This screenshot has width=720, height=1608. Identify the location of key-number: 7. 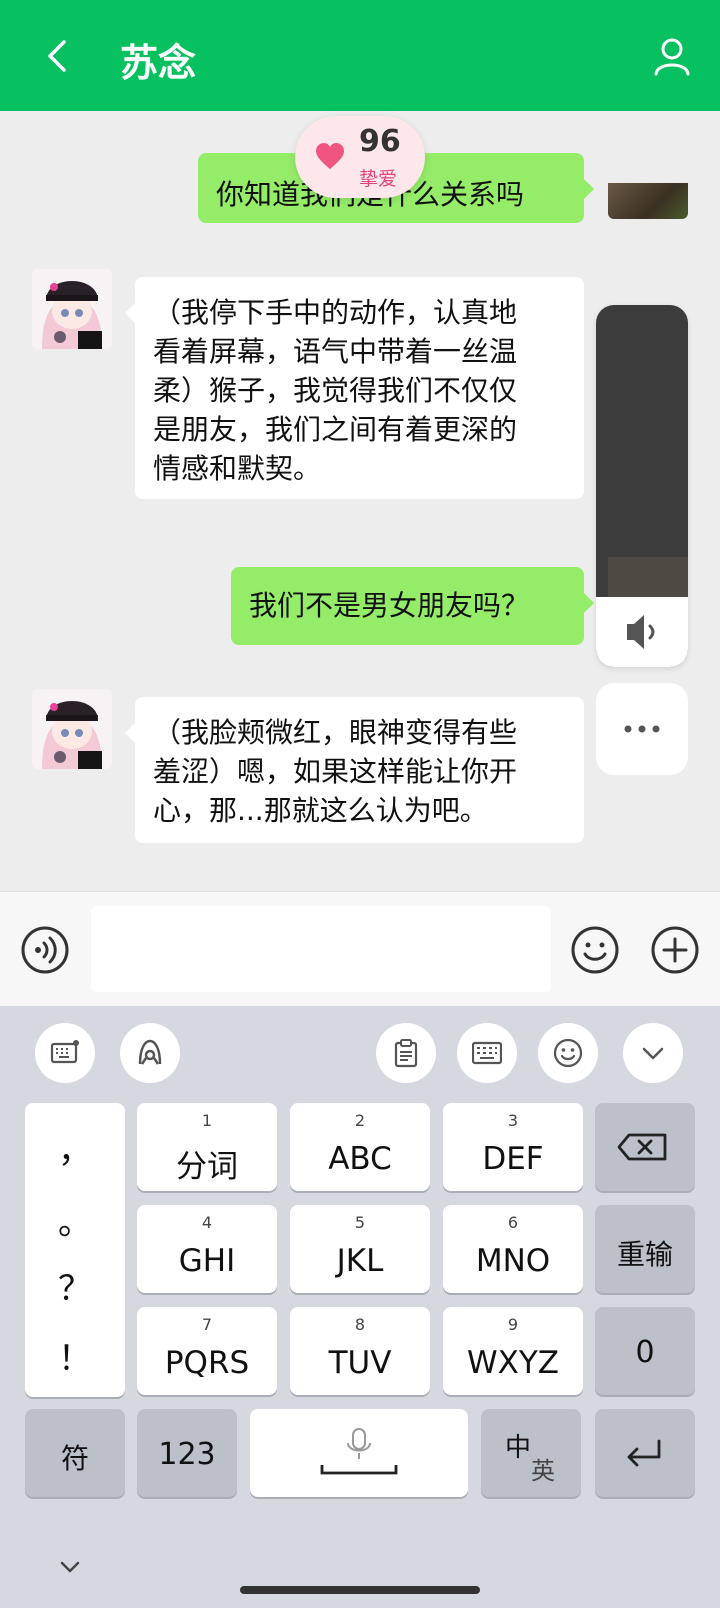
(207, 1324).